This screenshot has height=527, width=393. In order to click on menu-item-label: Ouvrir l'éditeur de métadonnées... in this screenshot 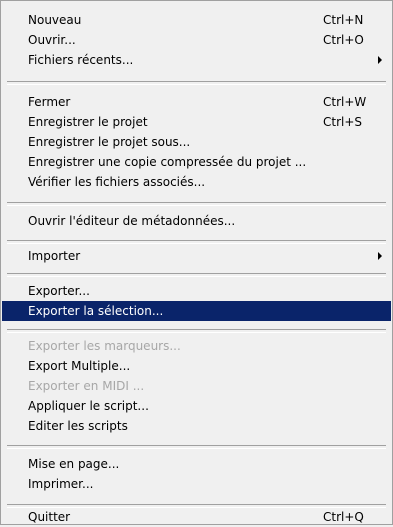, I will do `click(132, 221)`.